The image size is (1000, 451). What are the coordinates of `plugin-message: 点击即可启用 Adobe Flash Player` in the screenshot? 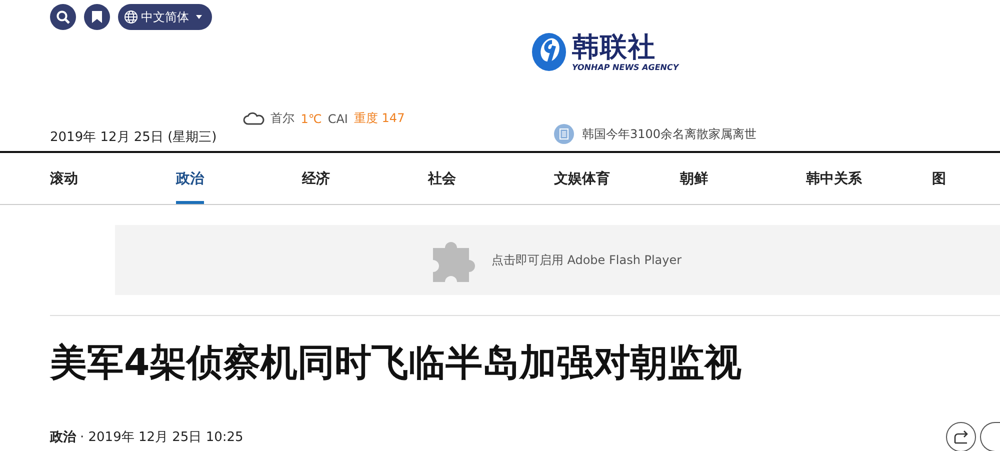 It's located at (586, 260).